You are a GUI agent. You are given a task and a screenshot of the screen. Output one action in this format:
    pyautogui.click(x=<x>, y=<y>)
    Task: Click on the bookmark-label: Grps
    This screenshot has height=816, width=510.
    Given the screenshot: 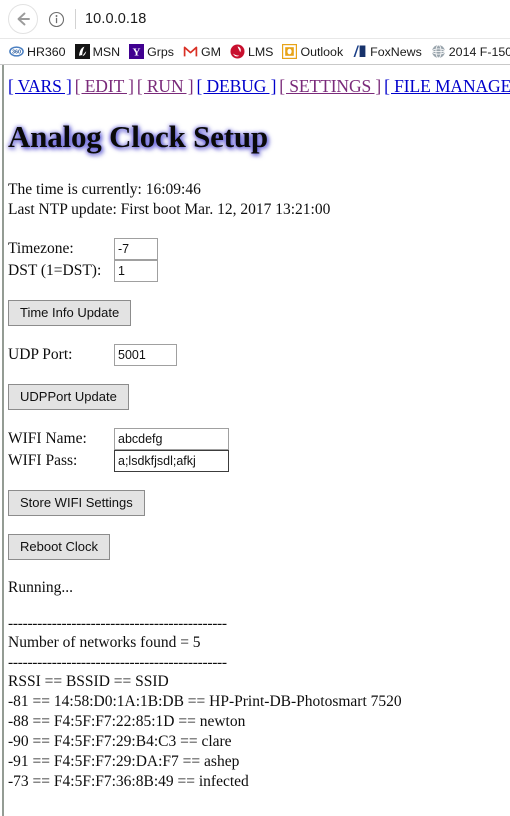 What is the action you would take?
    pyautogui.click(x=160, y=51)
    